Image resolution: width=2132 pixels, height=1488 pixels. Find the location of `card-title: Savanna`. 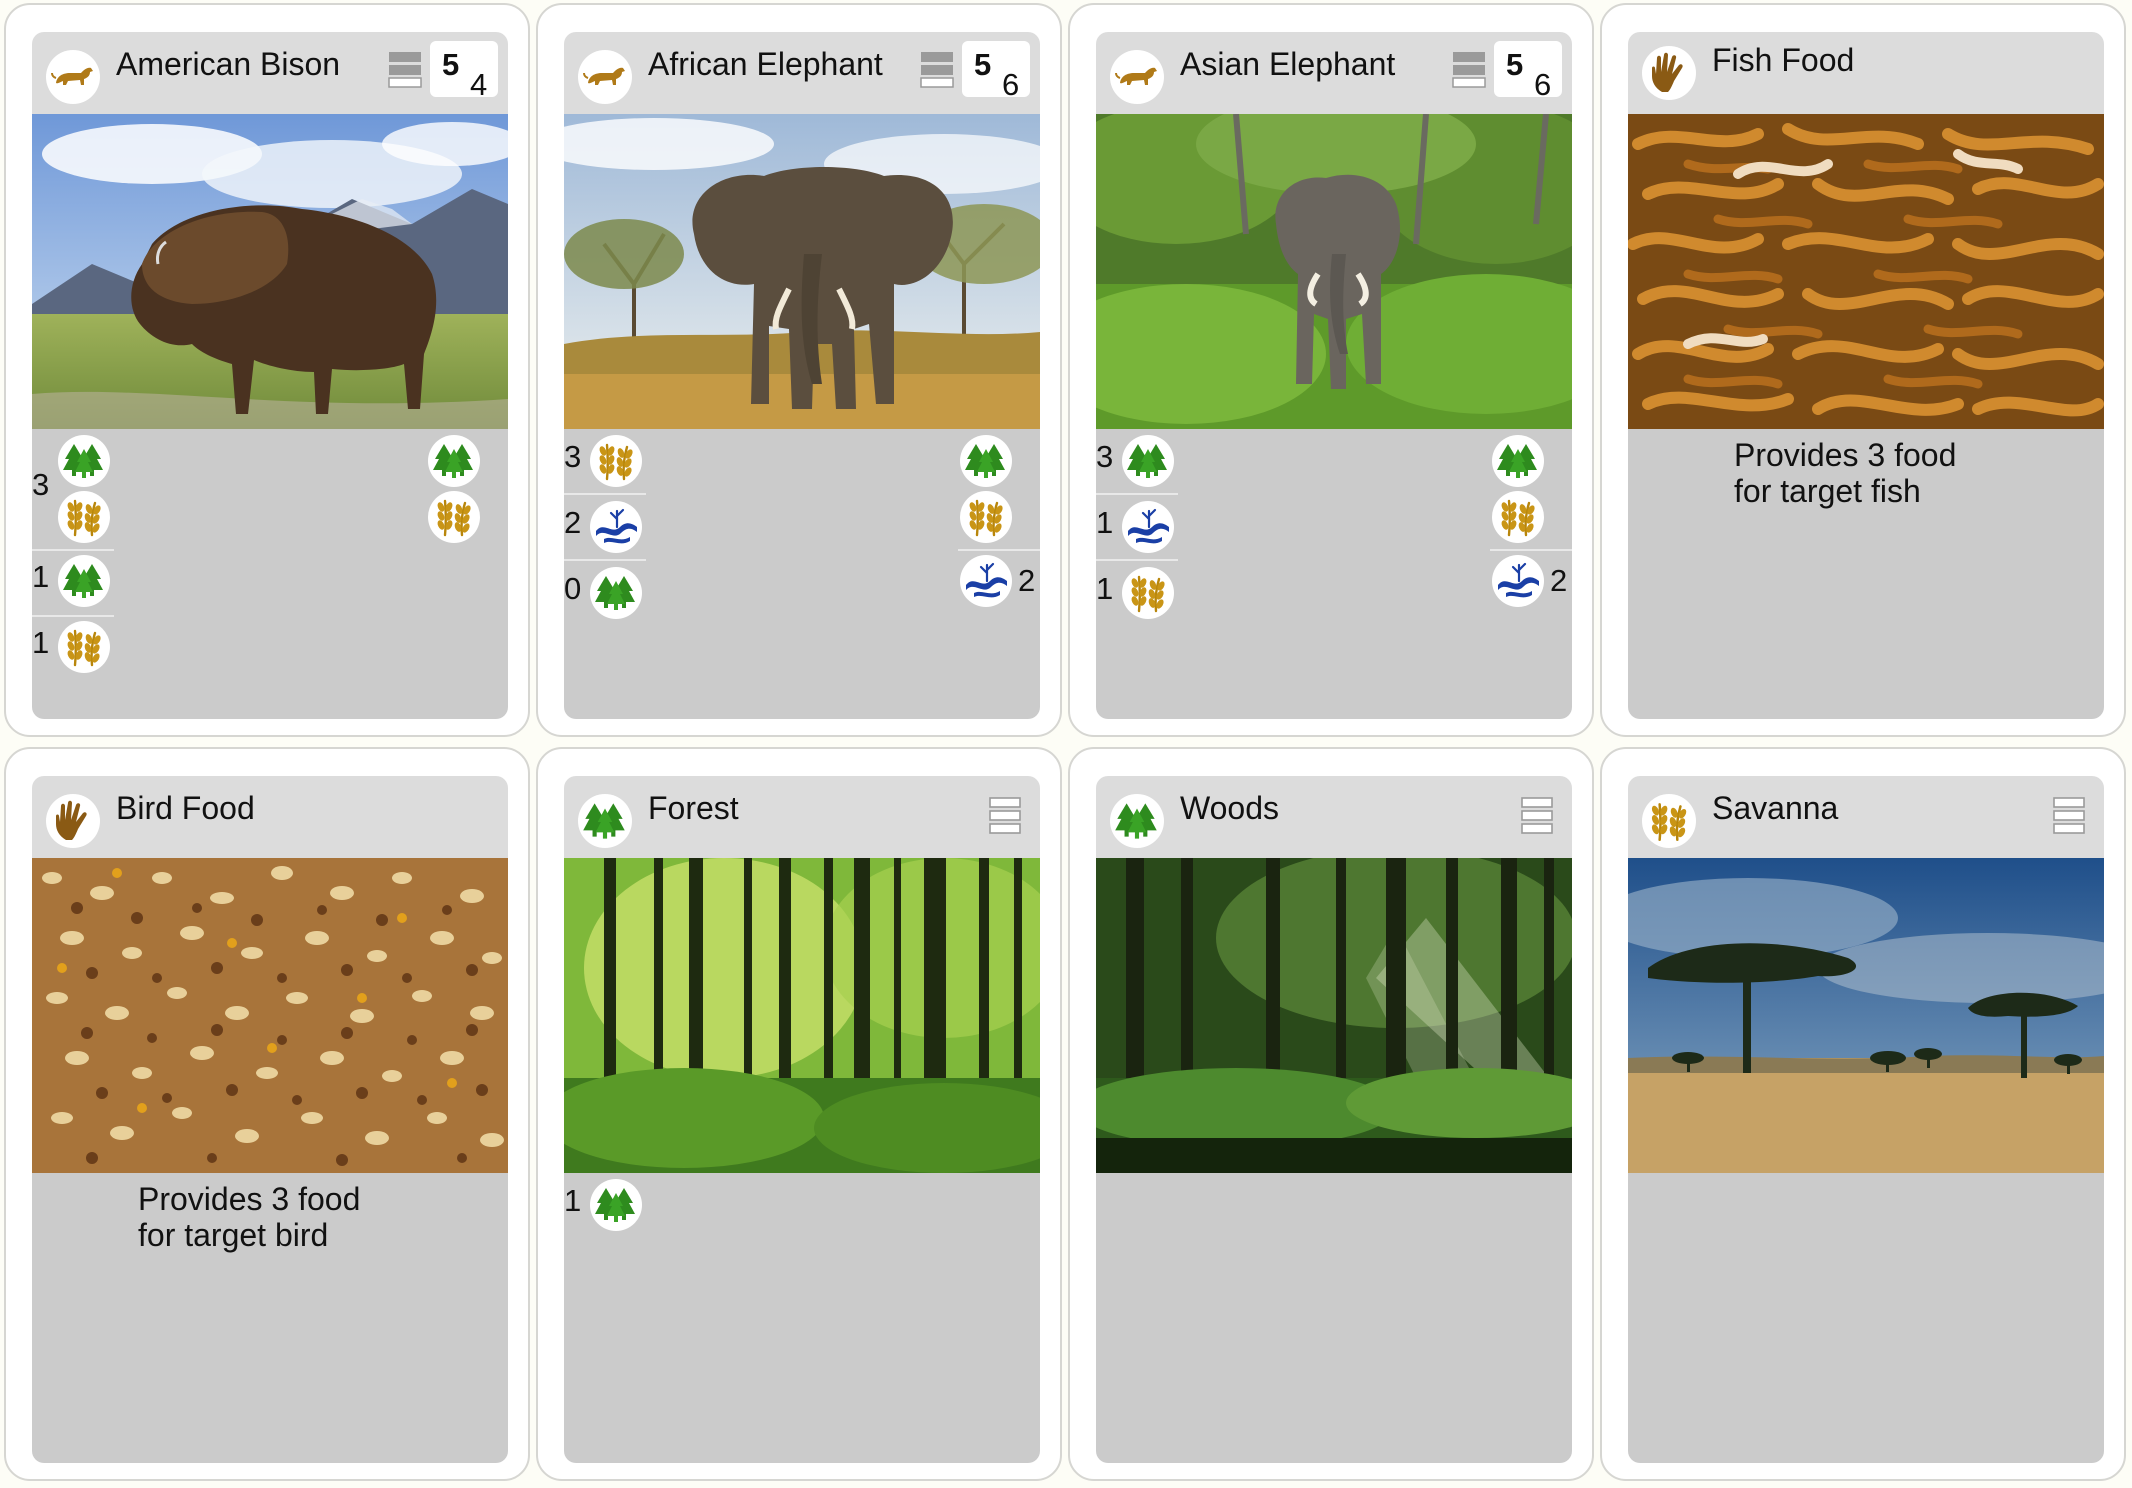

card-title: Savanna is located at coordinates (1775, 808).